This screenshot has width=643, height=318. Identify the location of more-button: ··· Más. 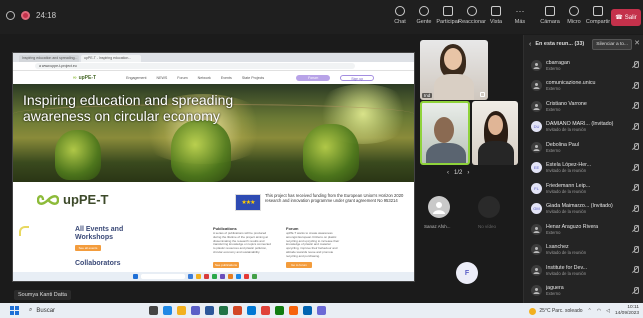
(520, 15).